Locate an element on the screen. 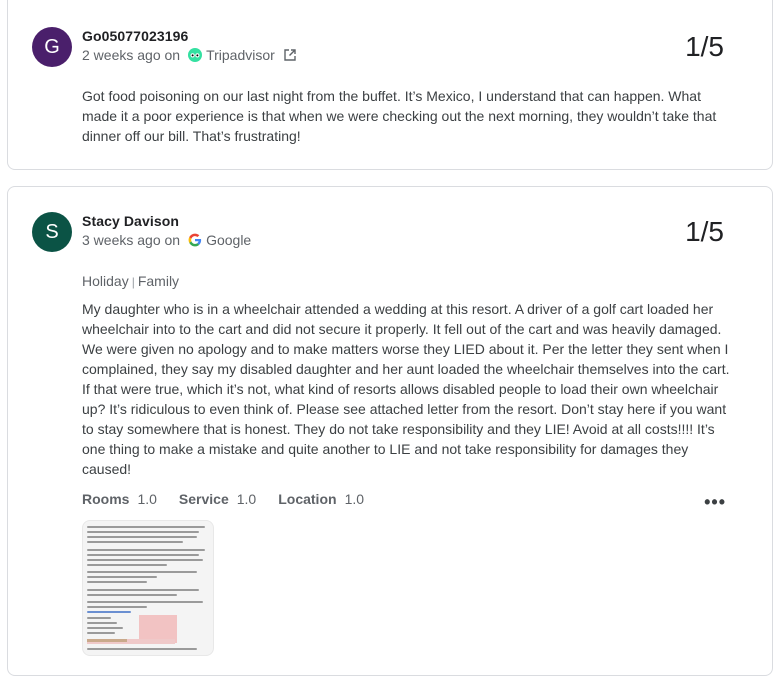  more-options-button: ••• is located at coordinates (715, 502).